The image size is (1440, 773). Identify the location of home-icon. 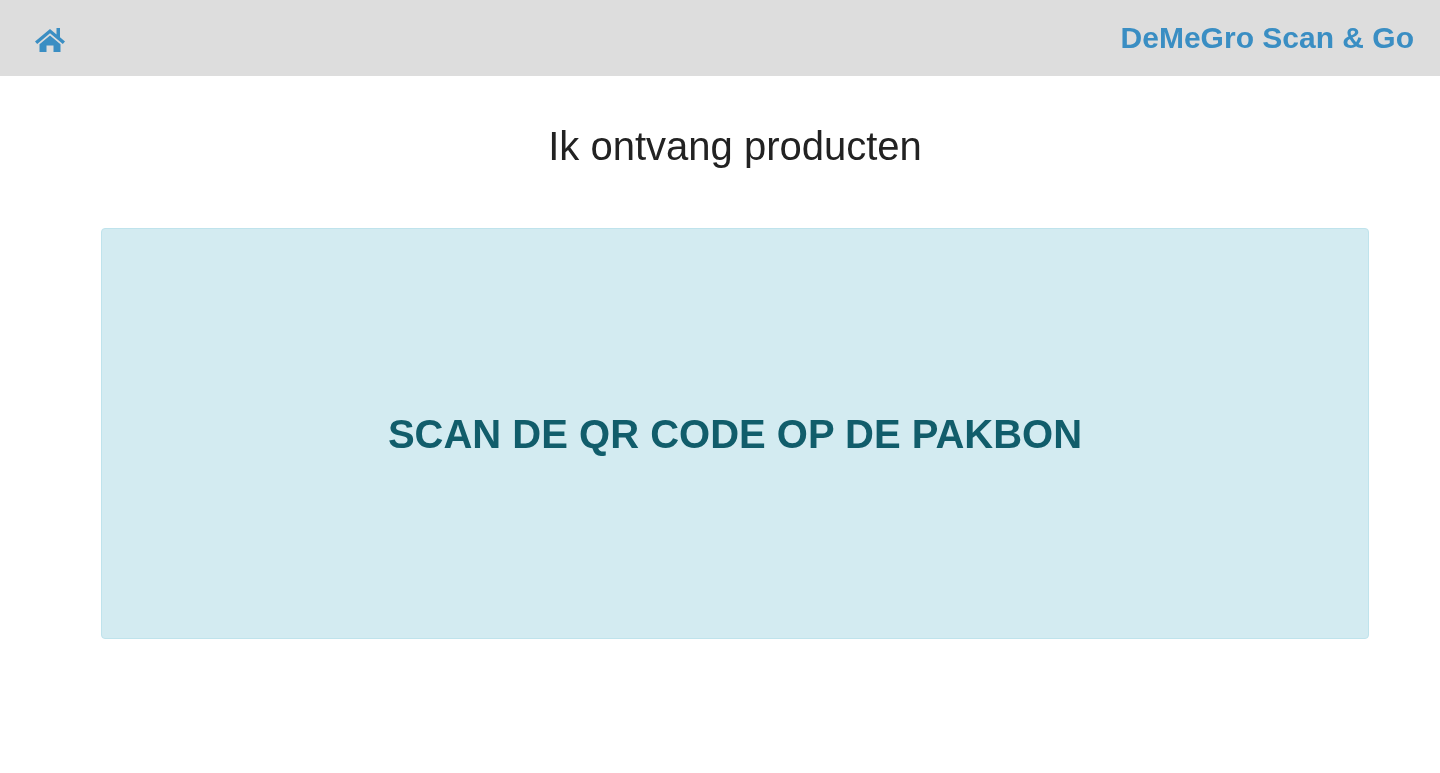
(50, 38).